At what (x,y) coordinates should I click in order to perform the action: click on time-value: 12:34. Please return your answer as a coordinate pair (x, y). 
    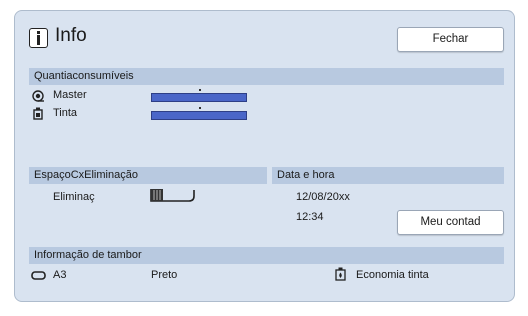
    Looking at the image, I should click on (310, 217).